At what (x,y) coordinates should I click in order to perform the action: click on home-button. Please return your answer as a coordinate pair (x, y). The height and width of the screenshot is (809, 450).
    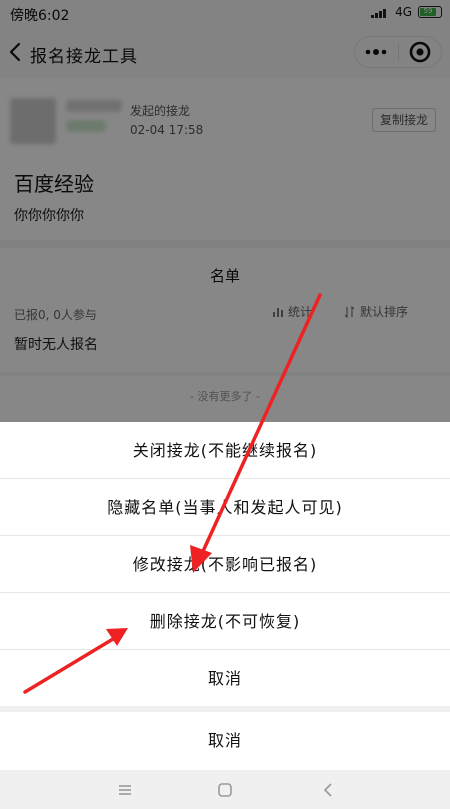
    Looking at the image, I should click on (225, 790).